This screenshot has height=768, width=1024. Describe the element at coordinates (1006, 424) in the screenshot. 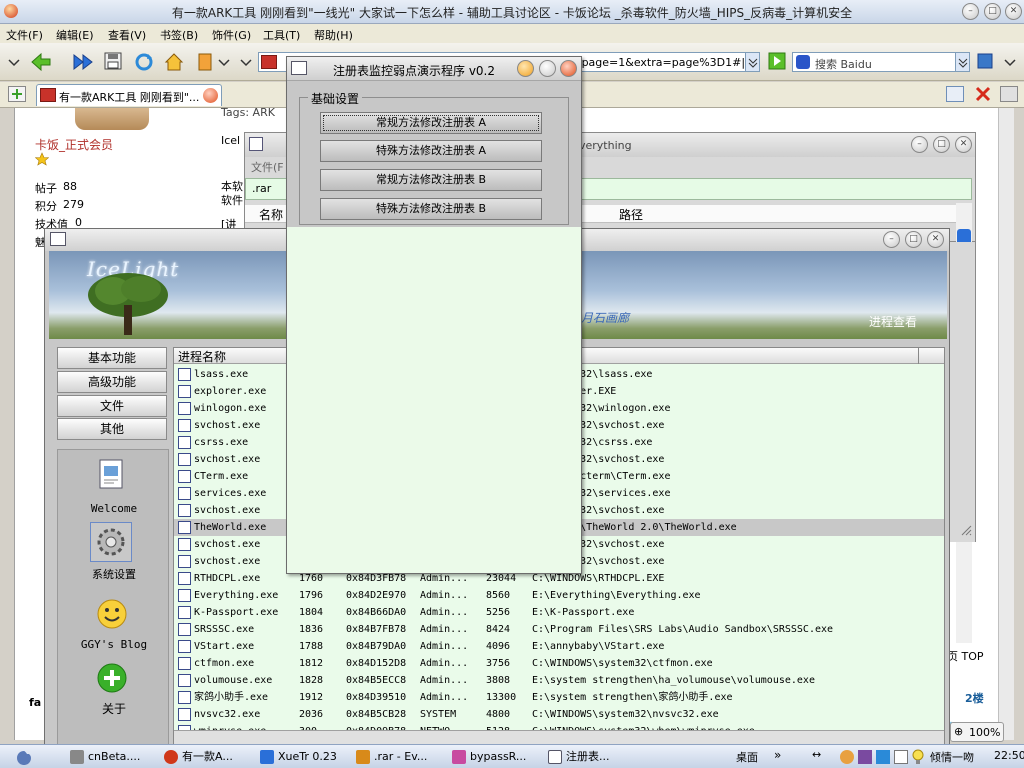

I see `page-scrollbar` at that location.